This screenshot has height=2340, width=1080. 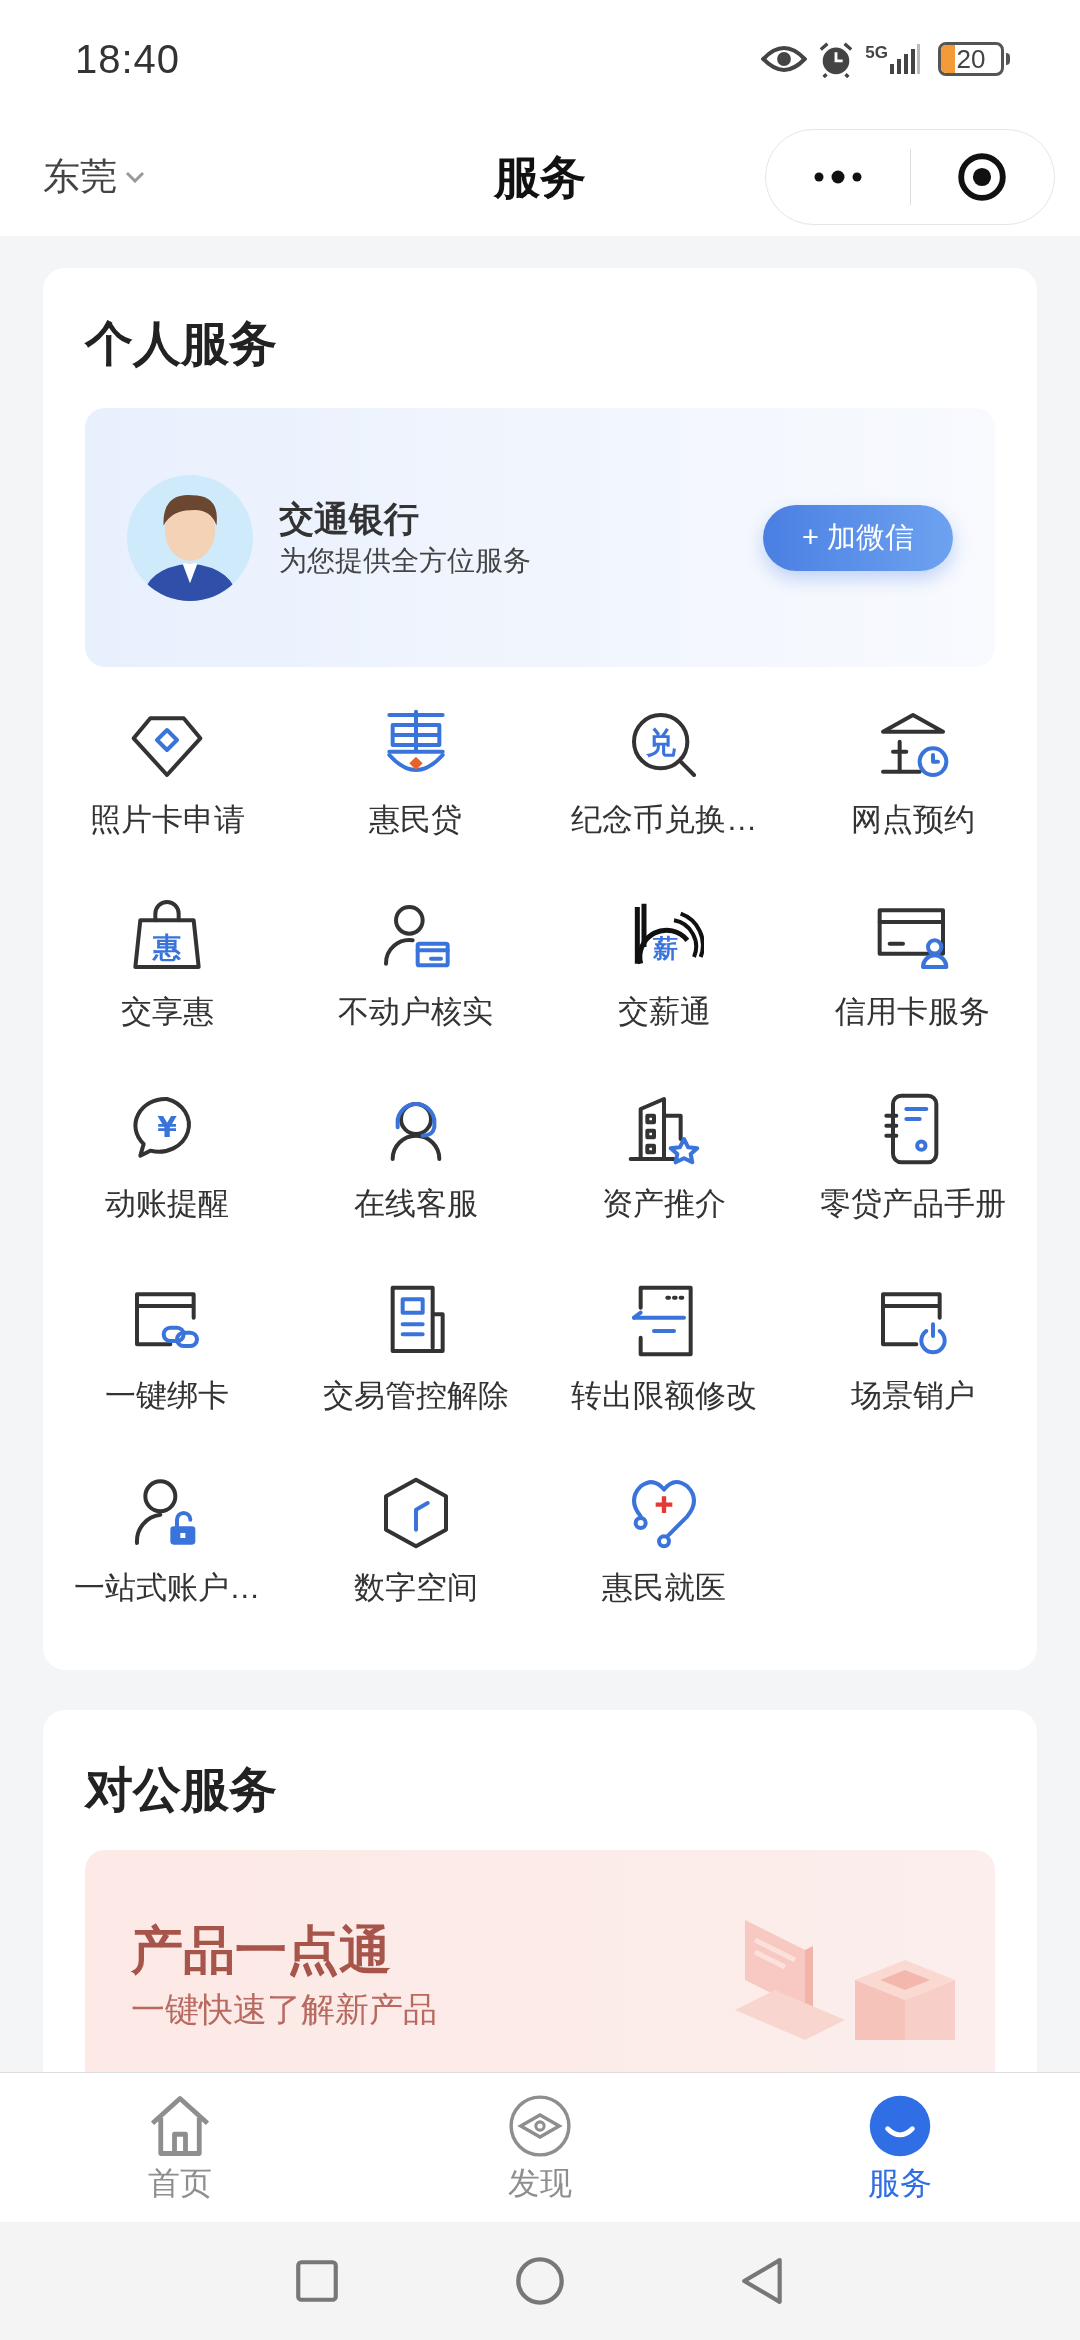 I want to click on service-item: 照片卡申请, so click(x=167, y=772).